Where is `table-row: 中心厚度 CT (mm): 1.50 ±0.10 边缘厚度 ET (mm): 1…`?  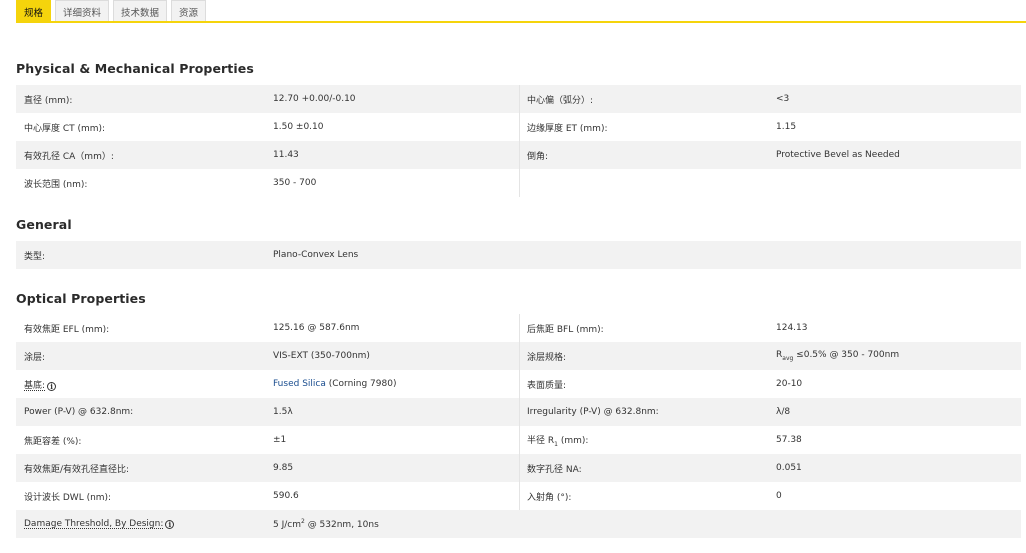 table-row: 中心厚度 CT (mm): 1.50 ±0.10 边缘厚度 ET (mm): 1… is located at coordinates (518, 127).